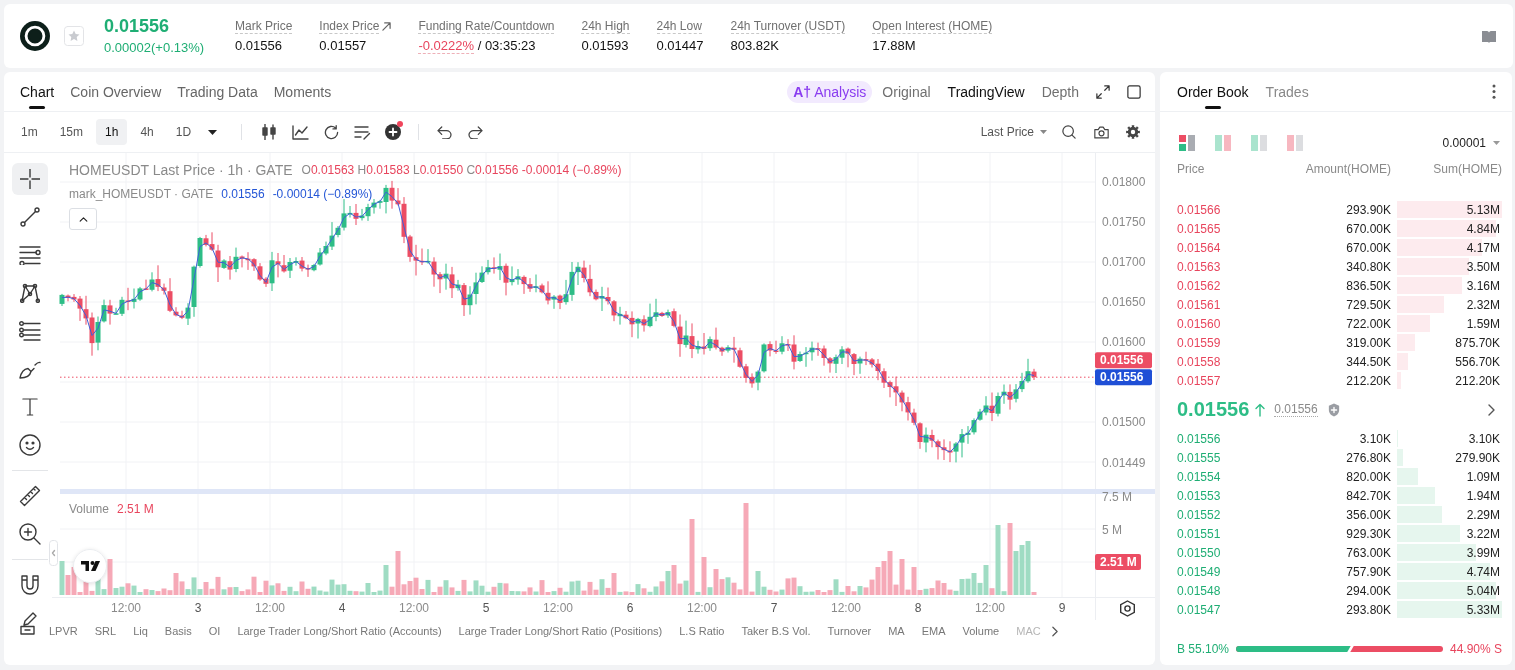  Describe the element at coordinates (349, 26) in the screenshot. I see `stat-label: Index Price` at that location.